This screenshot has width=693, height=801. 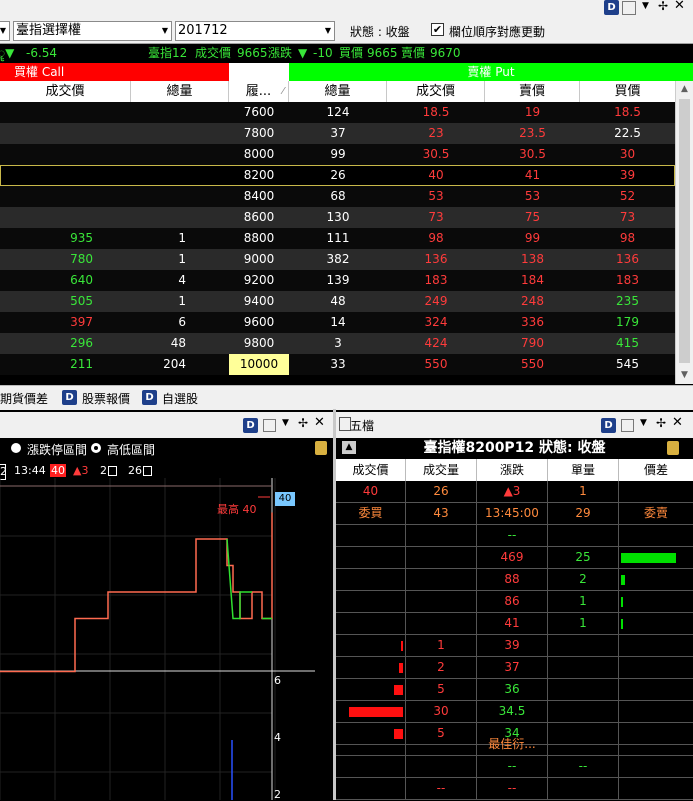 I want to click on month-select: 201712 ▼, so click(x=255, y=31).